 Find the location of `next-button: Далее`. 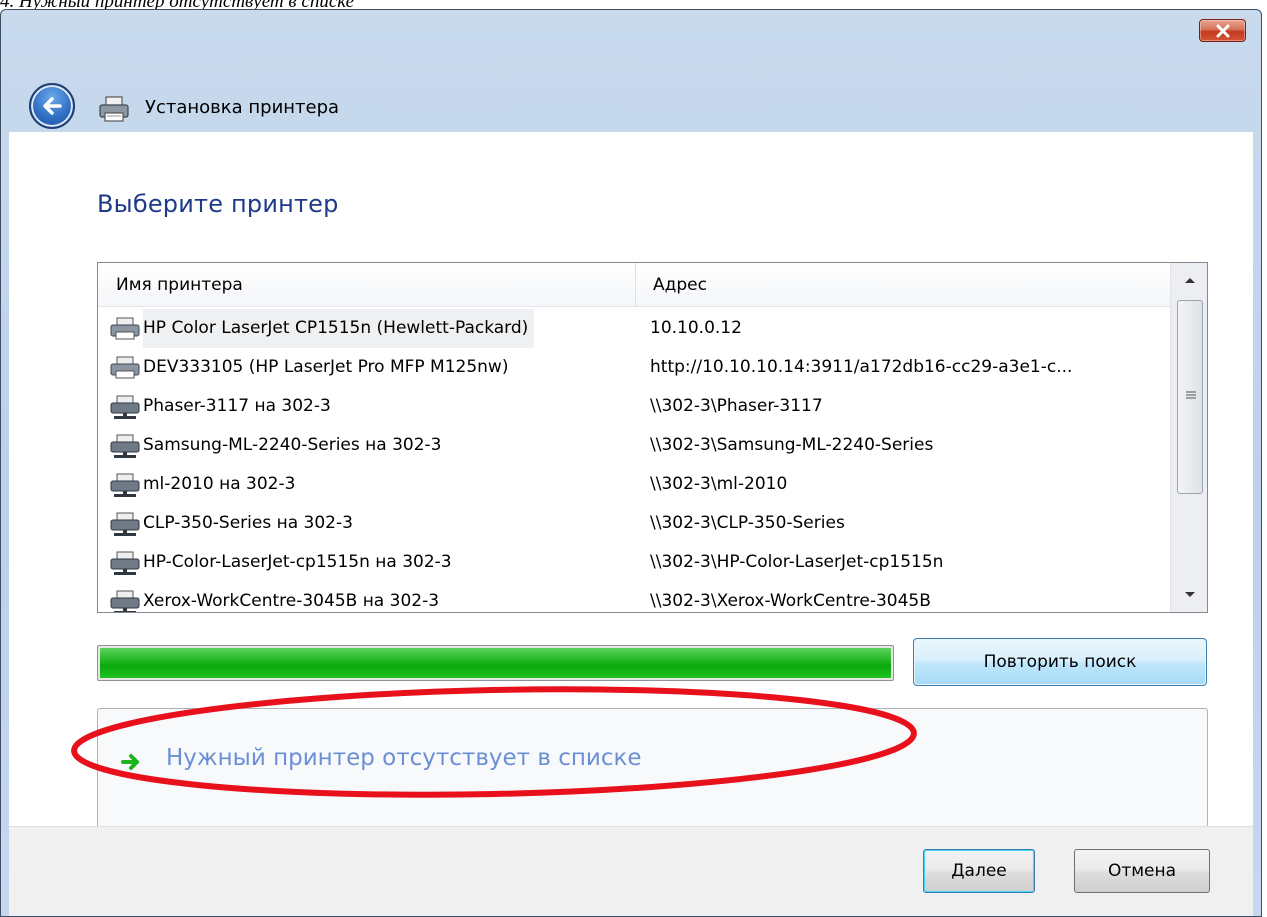

next-button: Далее is located at coordinates (979, 871).